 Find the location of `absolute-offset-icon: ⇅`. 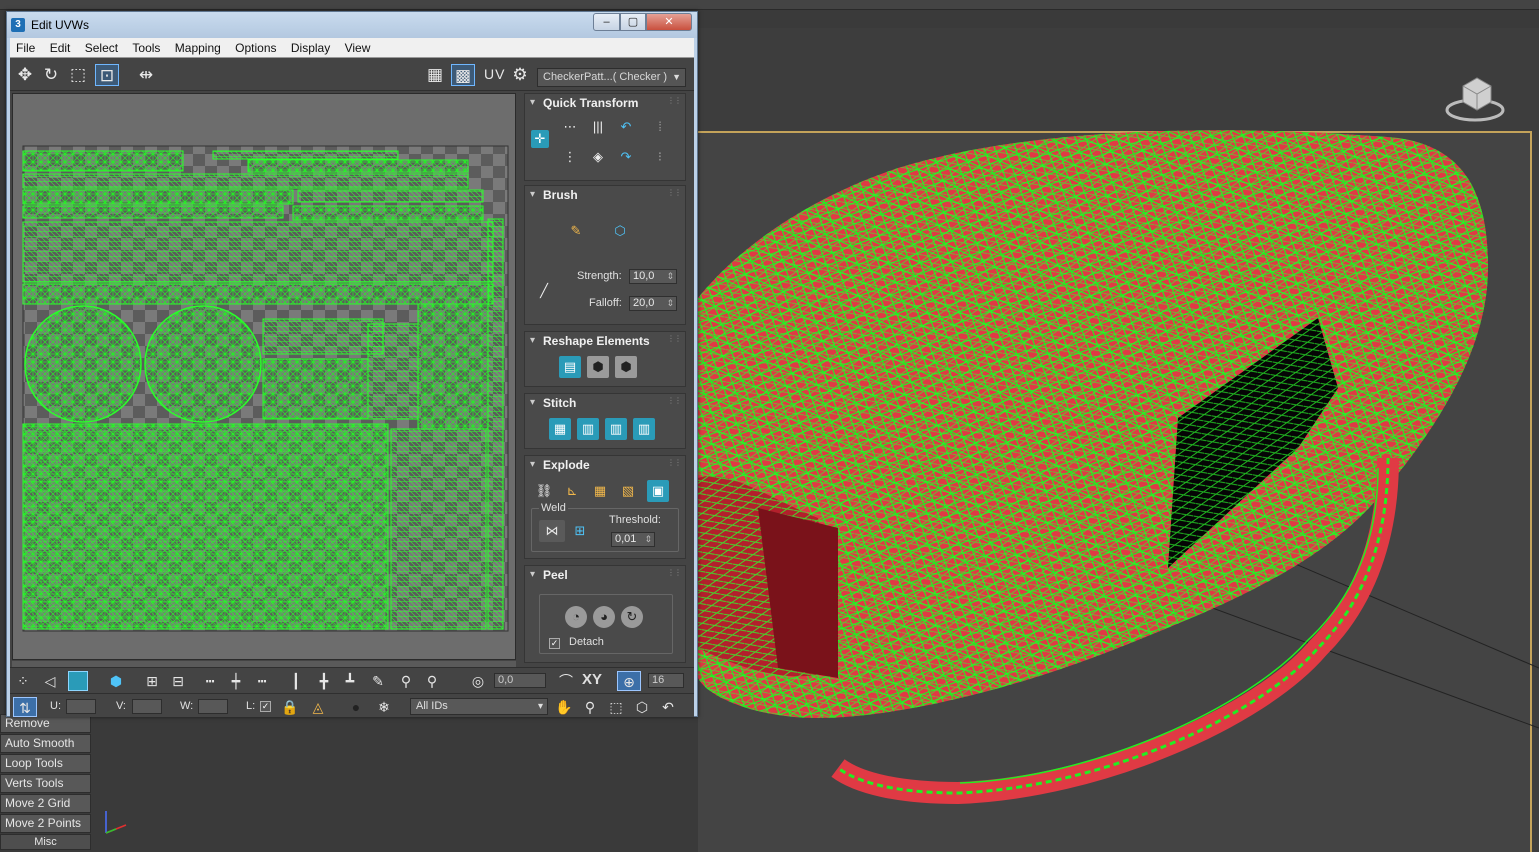

absolute-offset-icon: ⇅ is located at coordinates (25, 707).